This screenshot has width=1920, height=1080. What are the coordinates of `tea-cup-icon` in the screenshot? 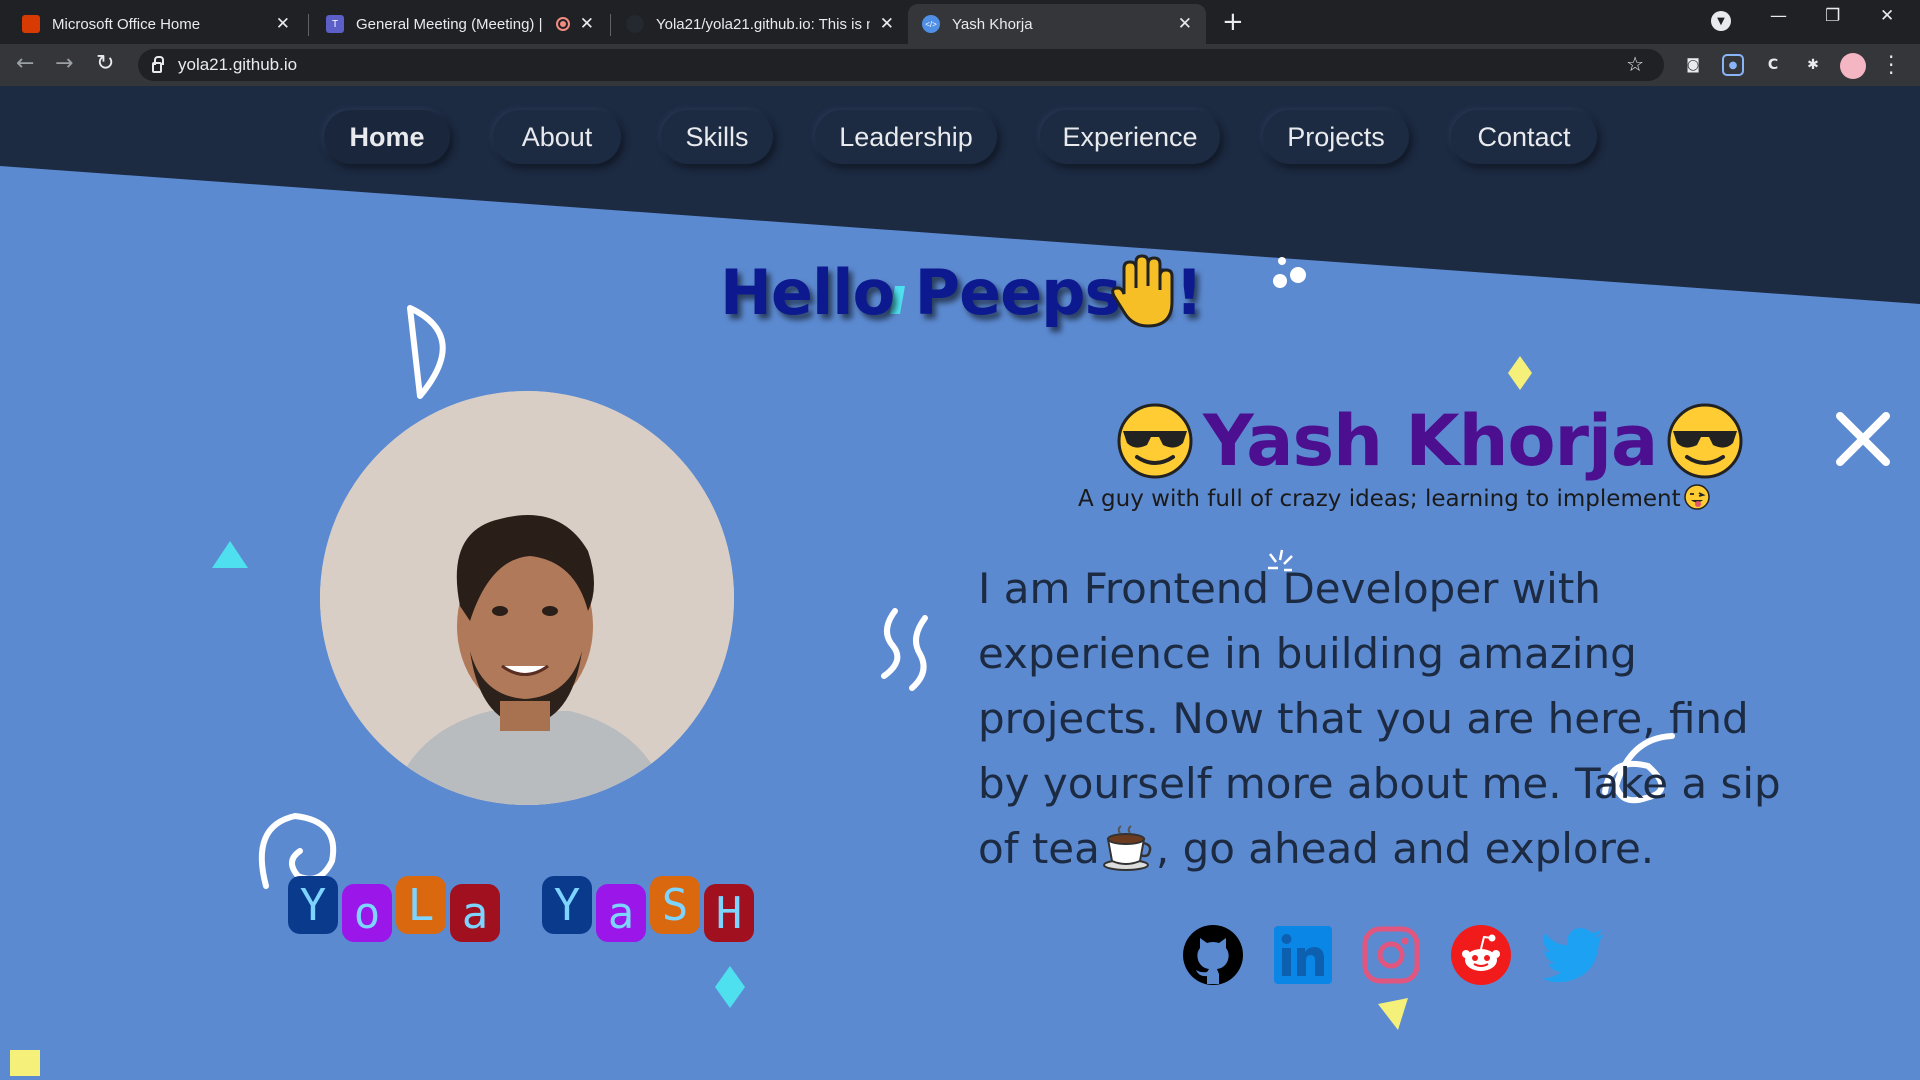 It's located at (1127, 848).